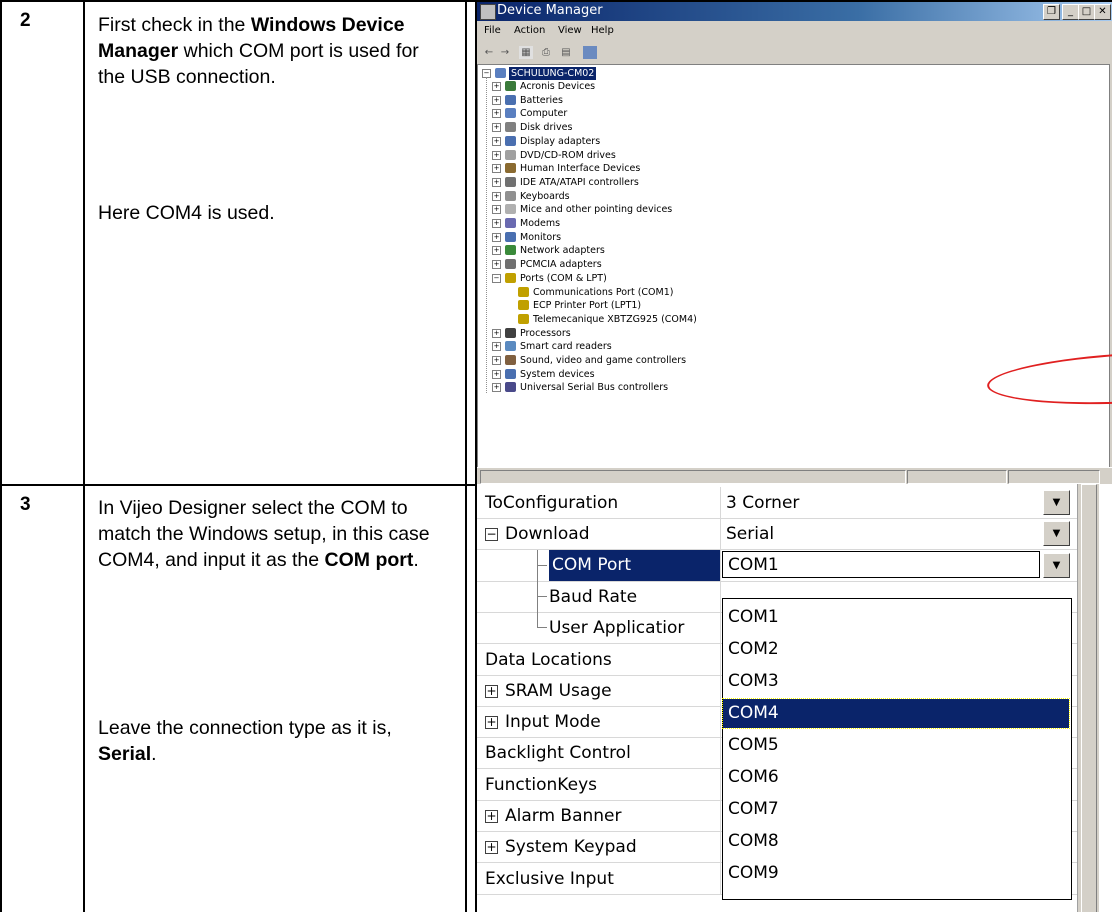  Describe the element at coordinates (896, 841) in the screenshot. I see `dropdown-option: COM8` at that location.